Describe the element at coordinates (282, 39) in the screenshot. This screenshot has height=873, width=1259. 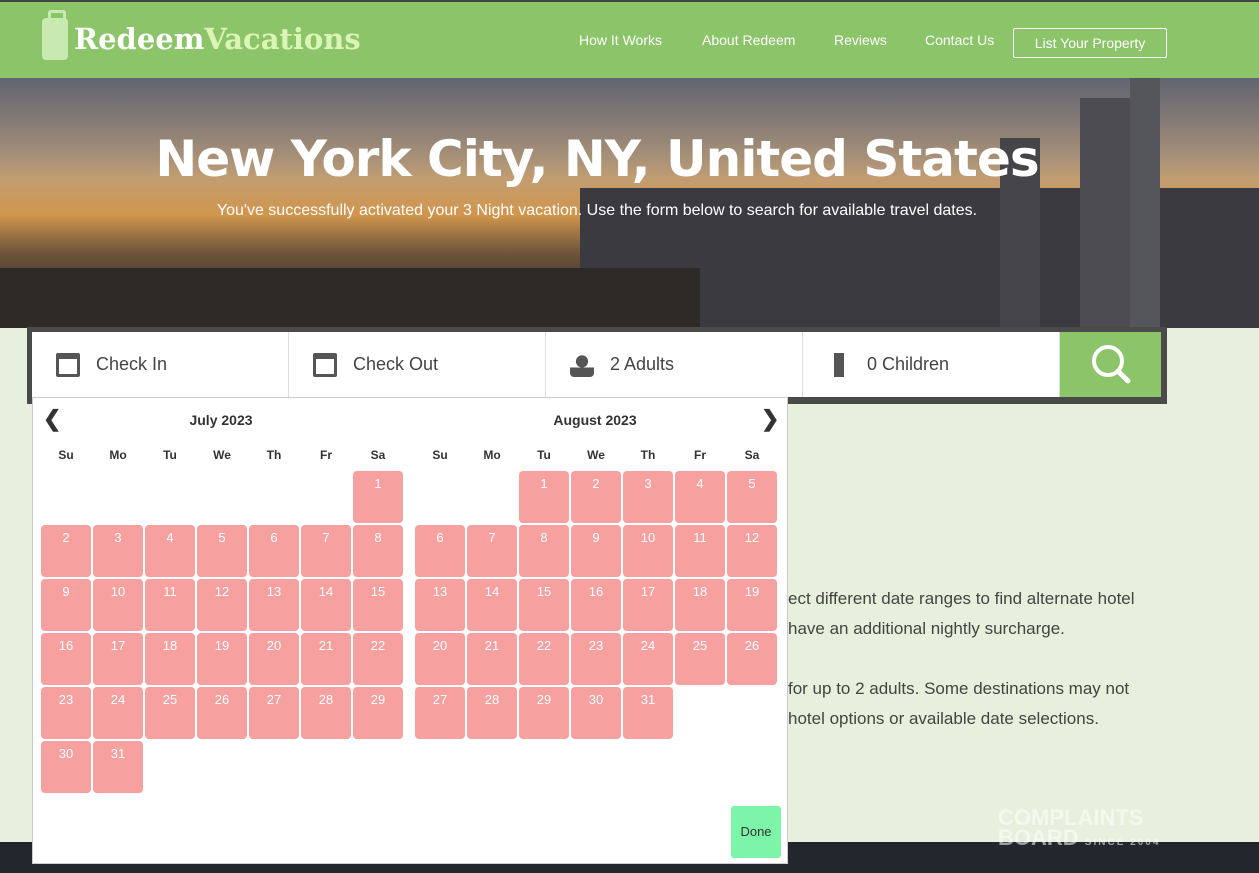
I see `logo-text-accent: Vacations` at that location.